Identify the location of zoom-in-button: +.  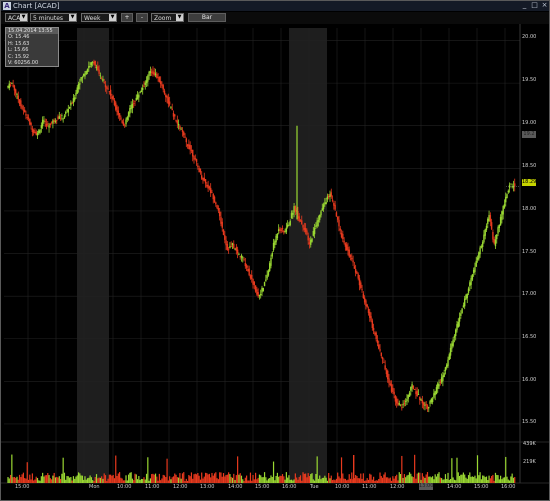
(127, 17).